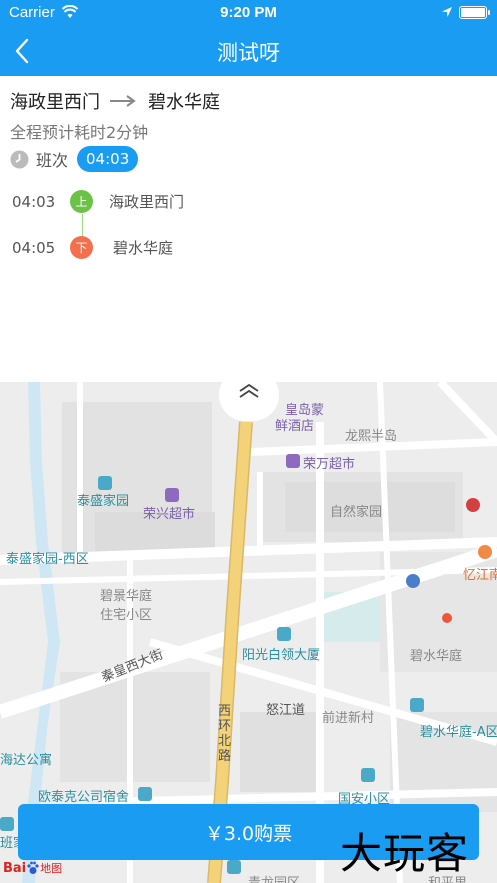  Describe the element at coordinates (281, 655) in the screenshot. I see `map-label-poi: 阳光白领大厦` at that location.